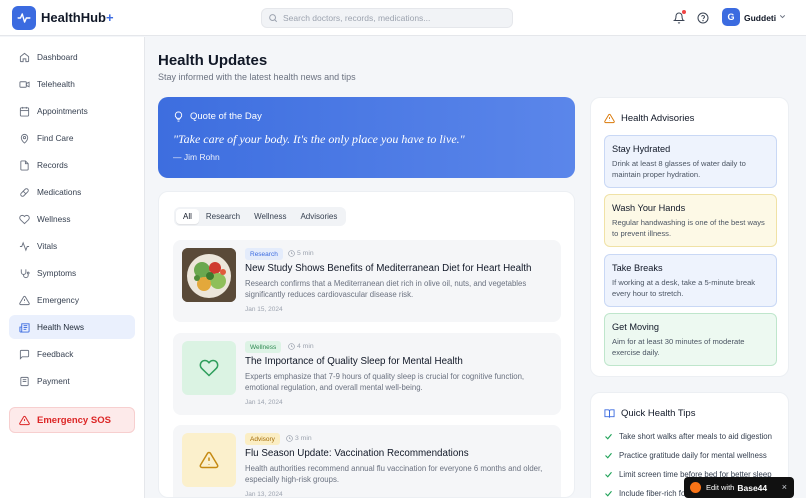  I want to click on news-tabs: All Research Wellness Advisories, so click(260, 216).